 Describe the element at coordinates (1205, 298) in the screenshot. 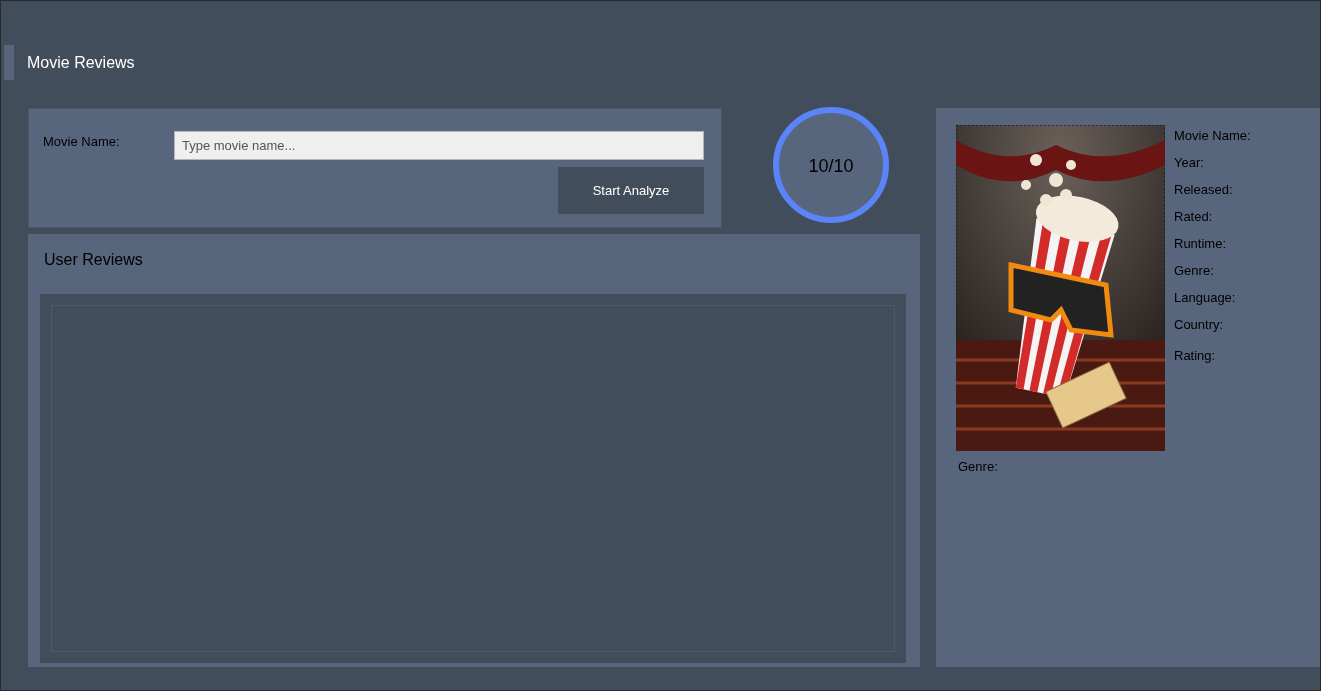

I see `field-label: Language:` at that location.